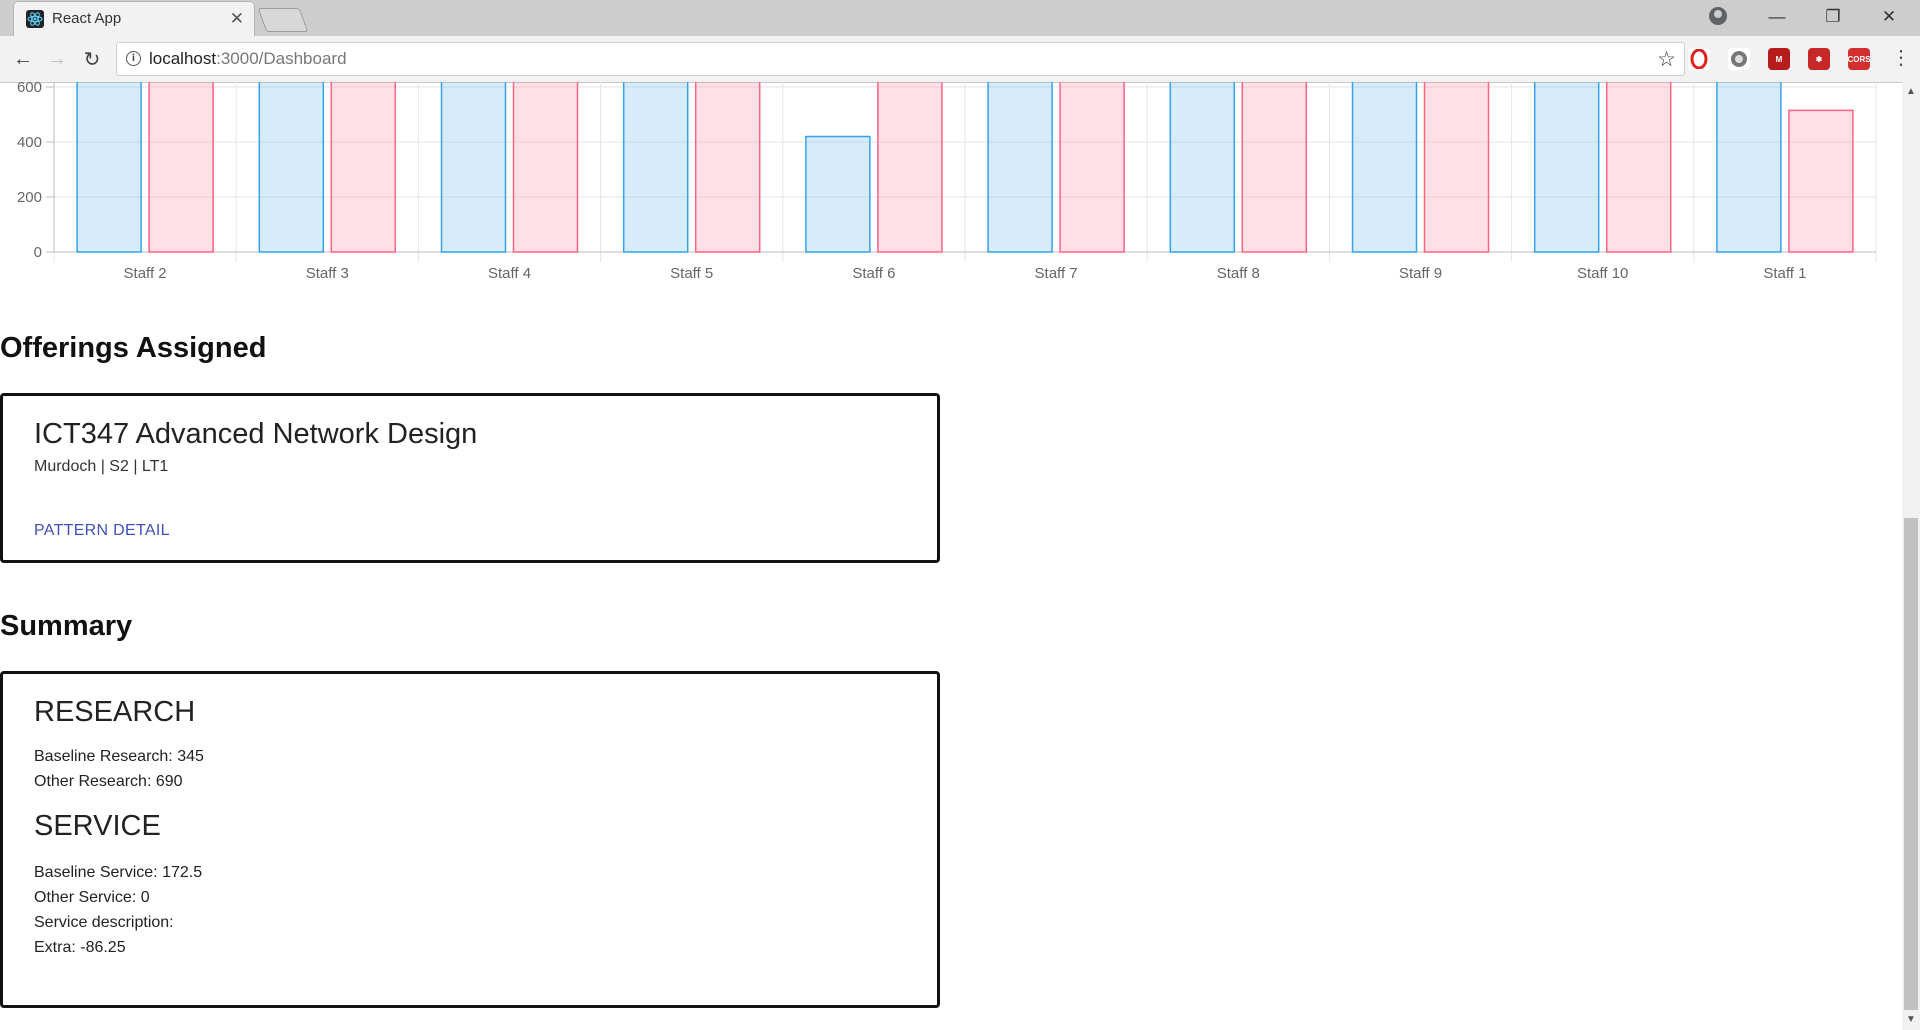 The image size is (1920, 1030). I want to click on tab-title: React App, so click(87, 18).